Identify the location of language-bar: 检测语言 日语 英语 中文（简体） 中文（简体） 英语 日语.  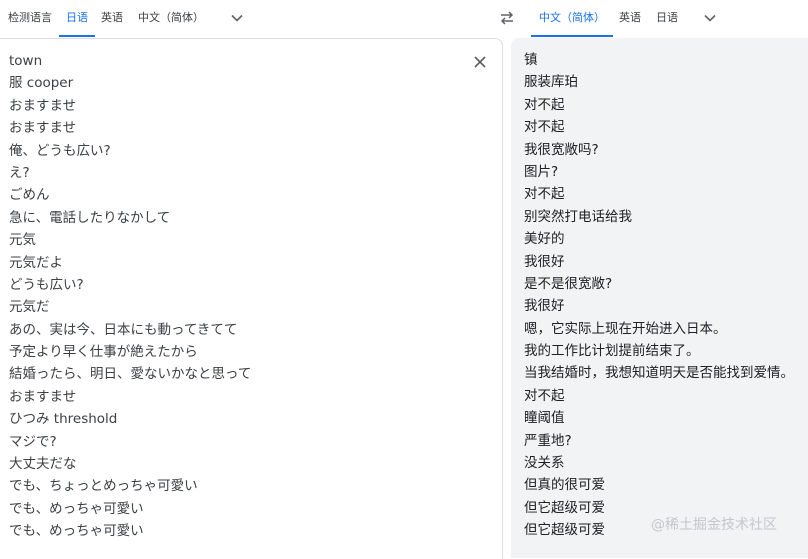
(404, 19).